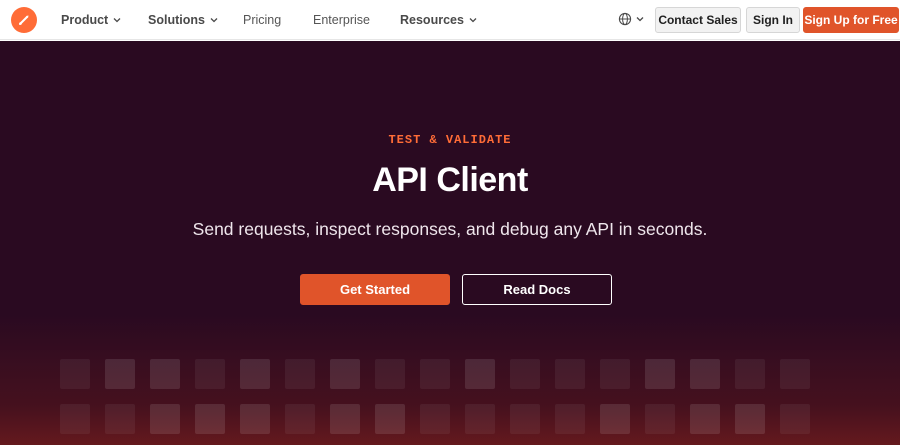  What do you see at coordinates (773, 20) in the screenshot?
I see `sign-in-button: Sign In` at bounding box center [773, 20].